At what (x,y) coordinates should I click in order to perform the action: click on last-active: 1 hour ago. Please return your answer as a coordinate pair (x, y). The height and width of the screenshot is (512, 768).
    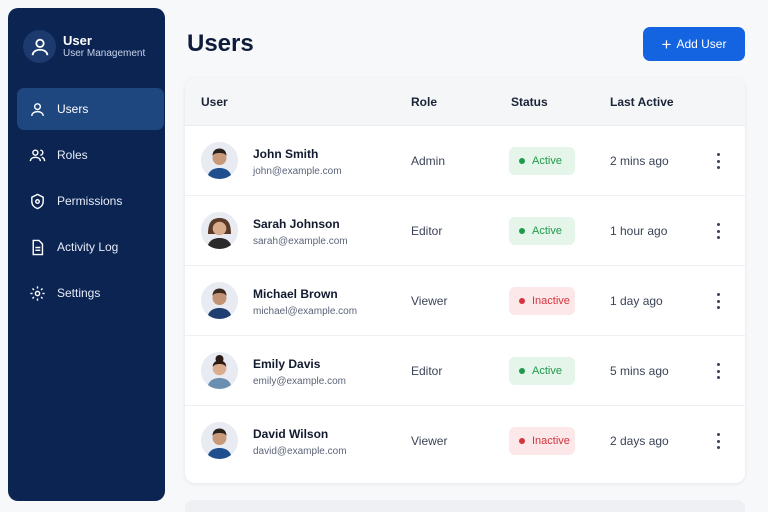
    Looking at the image, I should click on (639, 231).